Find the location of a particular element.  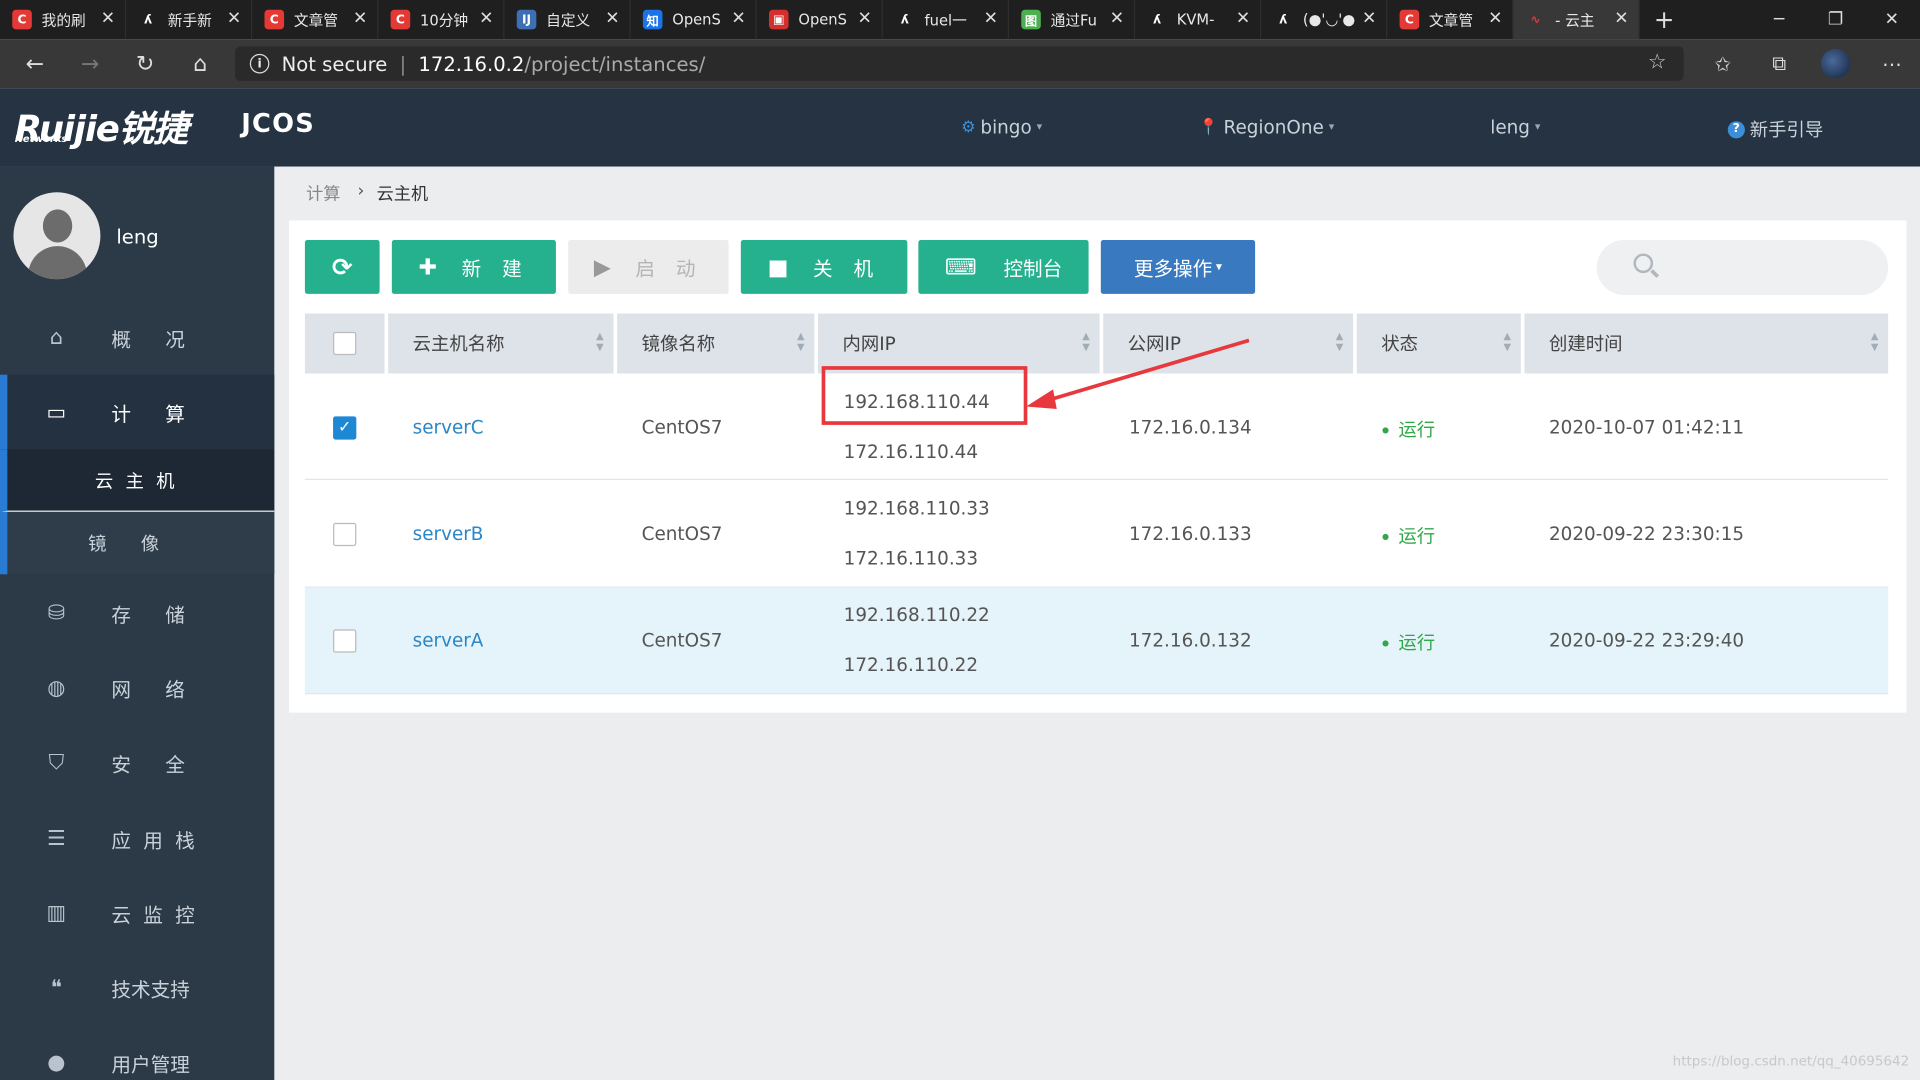

project-dropdown: ⚙ bingo ▾ is located at coordinates (1001, 127).